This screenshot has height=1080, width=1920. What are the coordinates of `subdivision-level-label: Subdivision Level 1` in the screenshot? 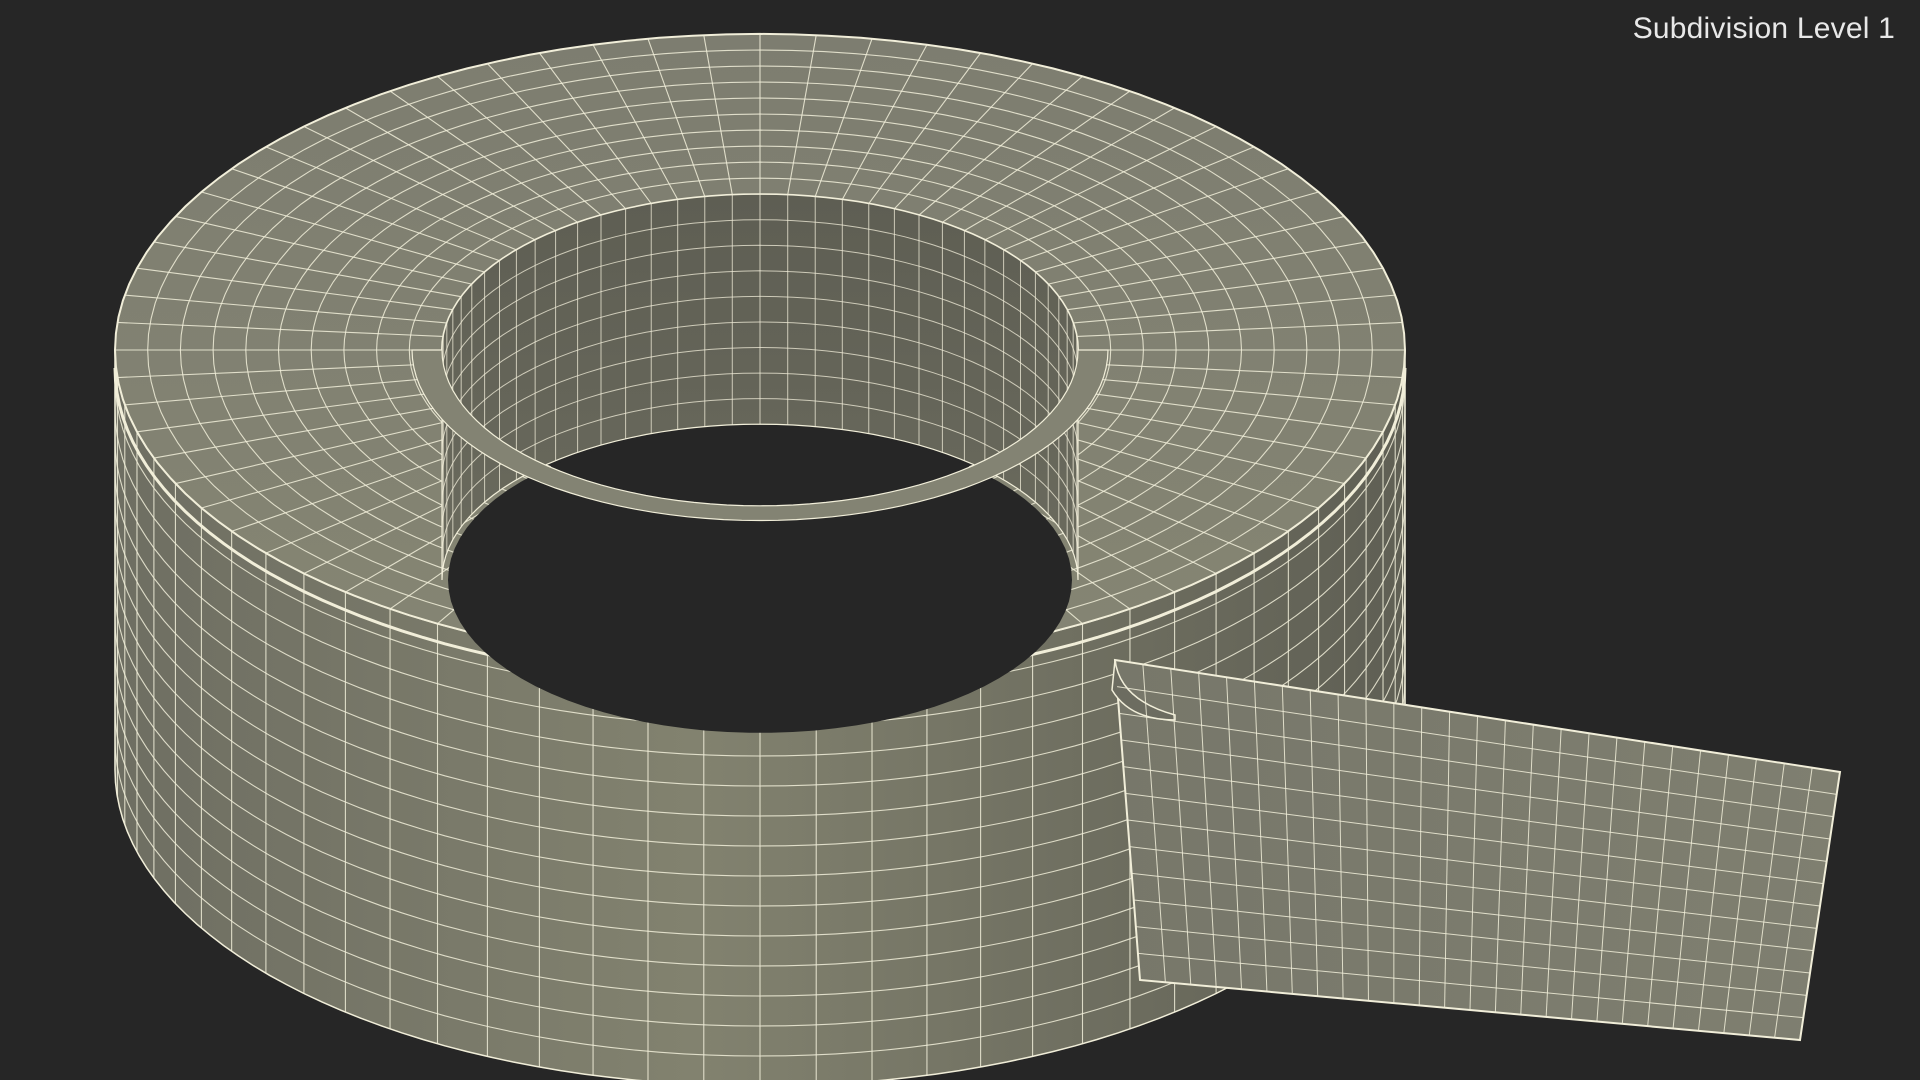 It's located at (1763, 28).